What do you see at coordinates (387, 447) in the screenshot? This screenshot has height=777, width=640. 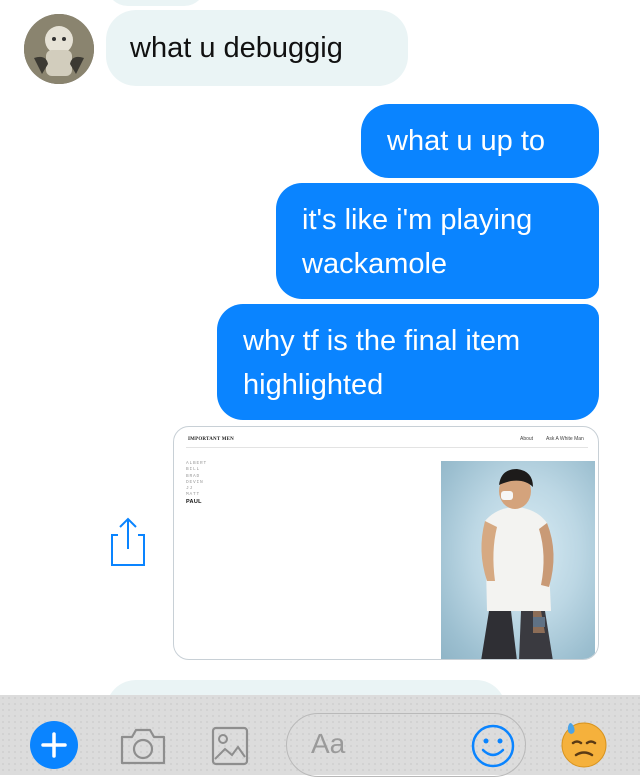 I see `divider` at bounding box center [387, 447].